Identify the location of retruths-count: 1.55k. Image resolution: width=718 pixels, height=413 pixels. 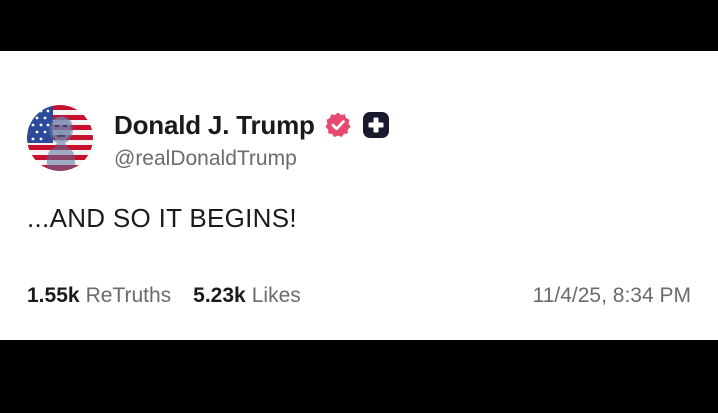
(53, 295).